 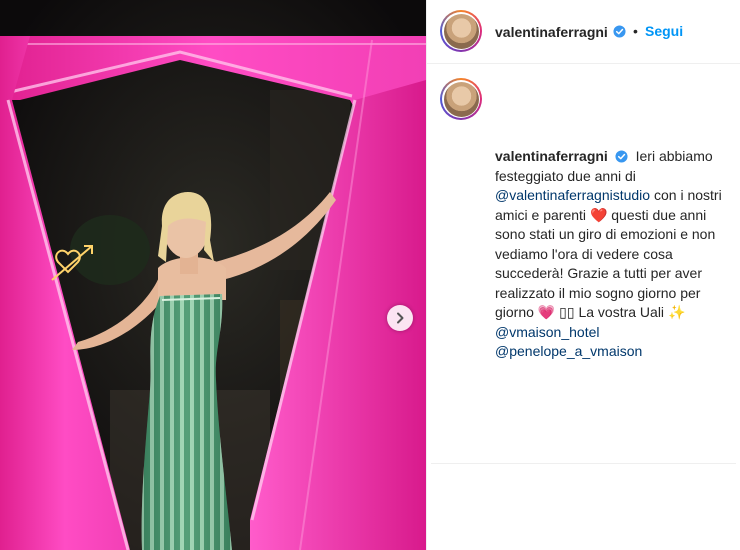 What do you see at coordinates (568, 351) in the screenshot?
I see `mention-penelope-a-vmaison: @penelope_a_vmaison` at bounding box center [568, 351].